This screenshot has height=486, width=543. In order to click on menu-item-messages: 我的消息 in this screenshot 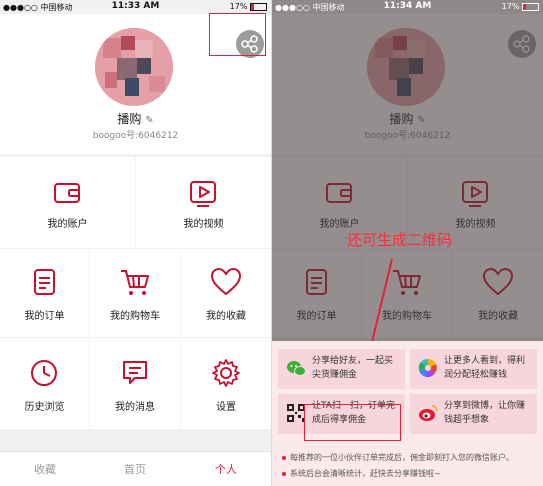, I will do `click(135, 383)`.